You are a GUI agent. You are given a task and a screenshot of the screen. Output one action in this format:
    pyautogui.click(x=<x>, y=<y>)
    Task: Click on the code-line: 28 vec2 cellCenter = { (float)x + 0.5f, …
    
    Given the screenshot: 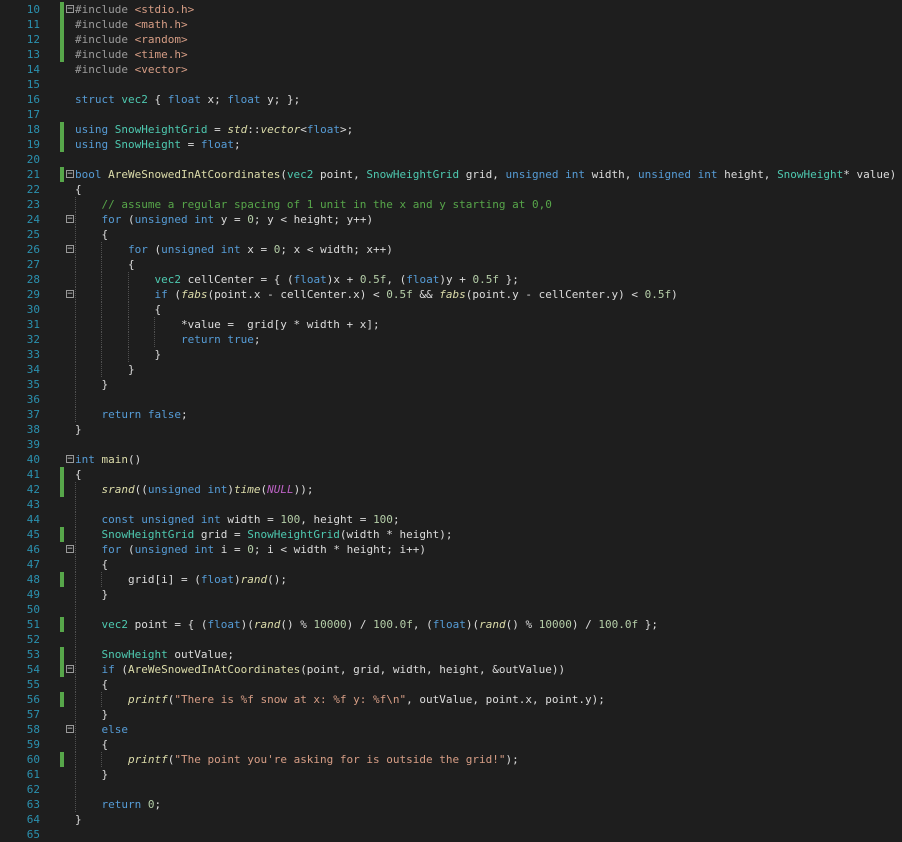 What is the action you would take?
    pyautogui.click(x=451, y=279)
    